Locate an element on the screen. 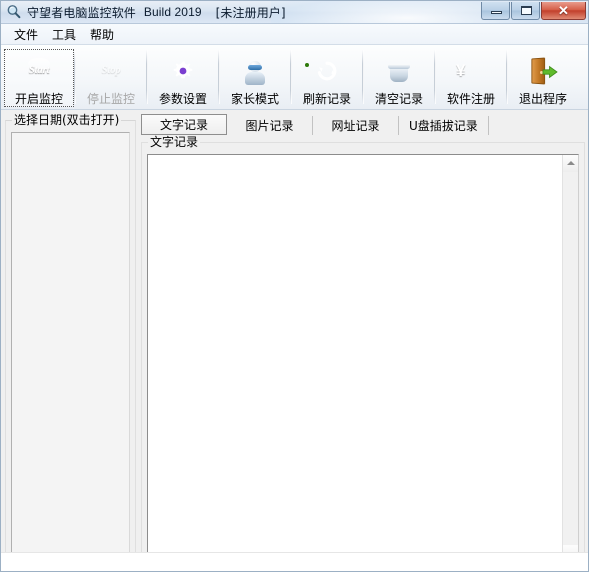 The width and height of the screenshot is (589, 572). start-monitoring-button: Start 开启监控 is located at coordinates (39, 78).